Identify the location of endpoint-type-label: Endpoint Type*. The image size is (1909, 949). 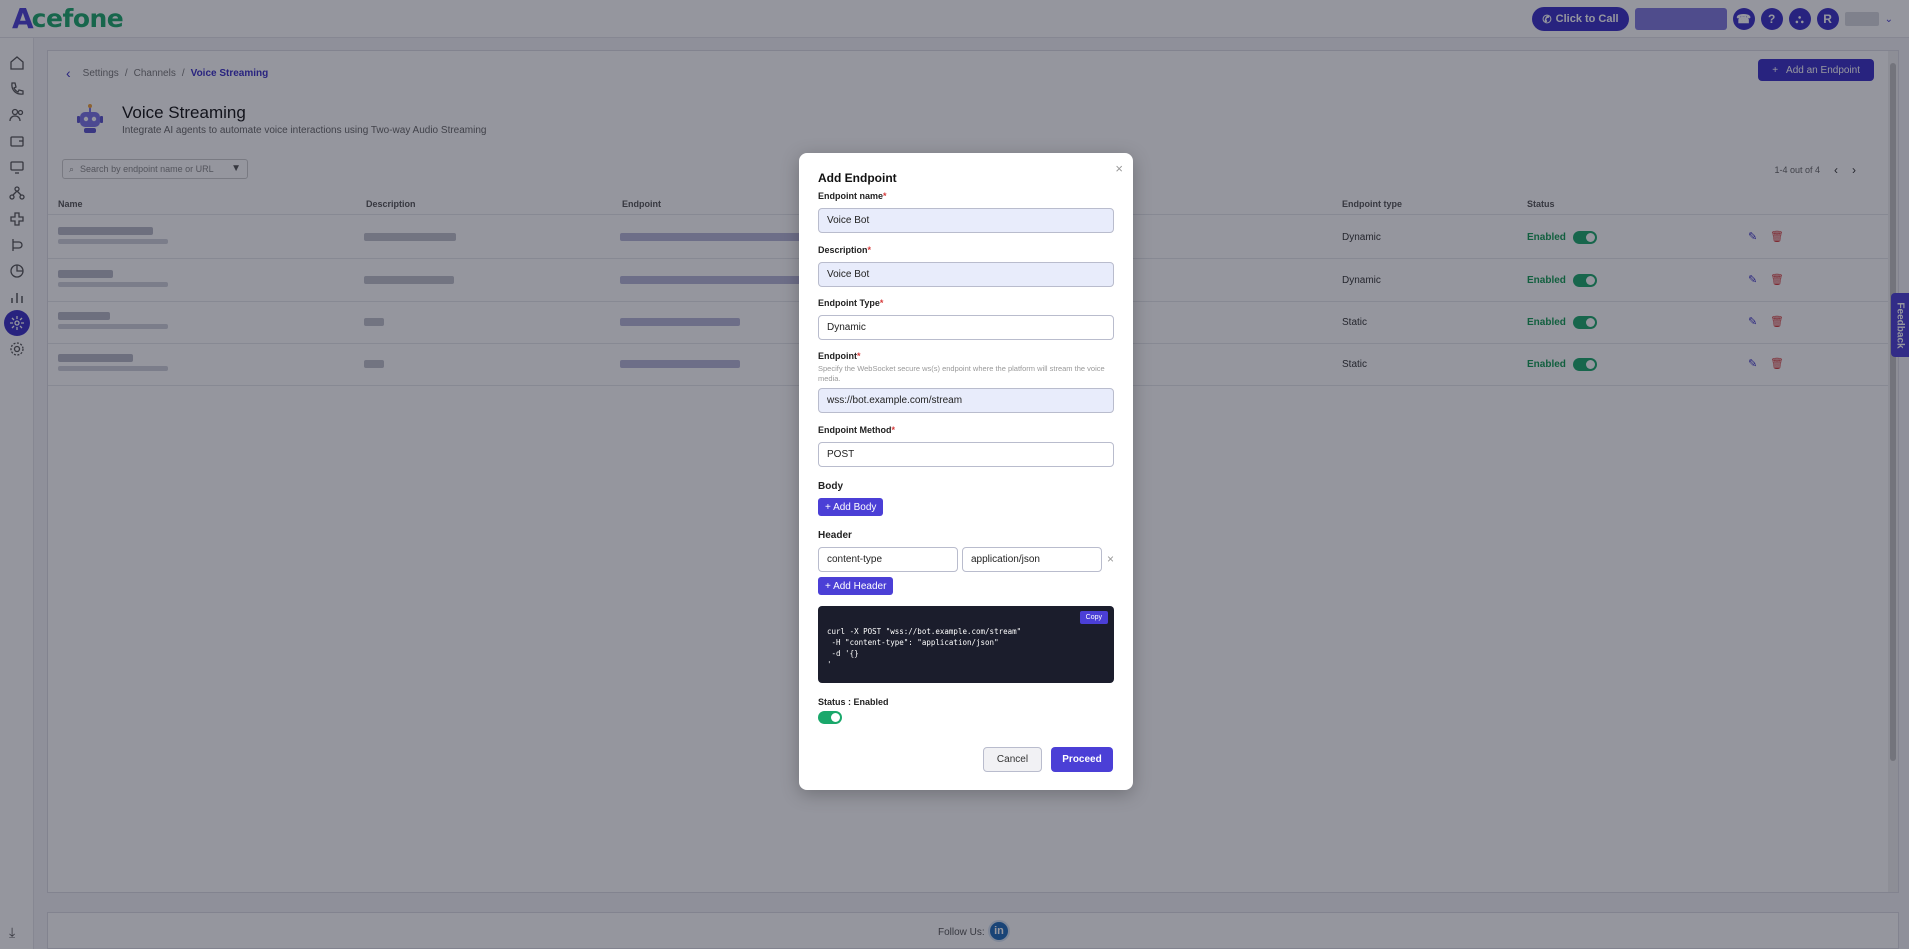
(851, 303).